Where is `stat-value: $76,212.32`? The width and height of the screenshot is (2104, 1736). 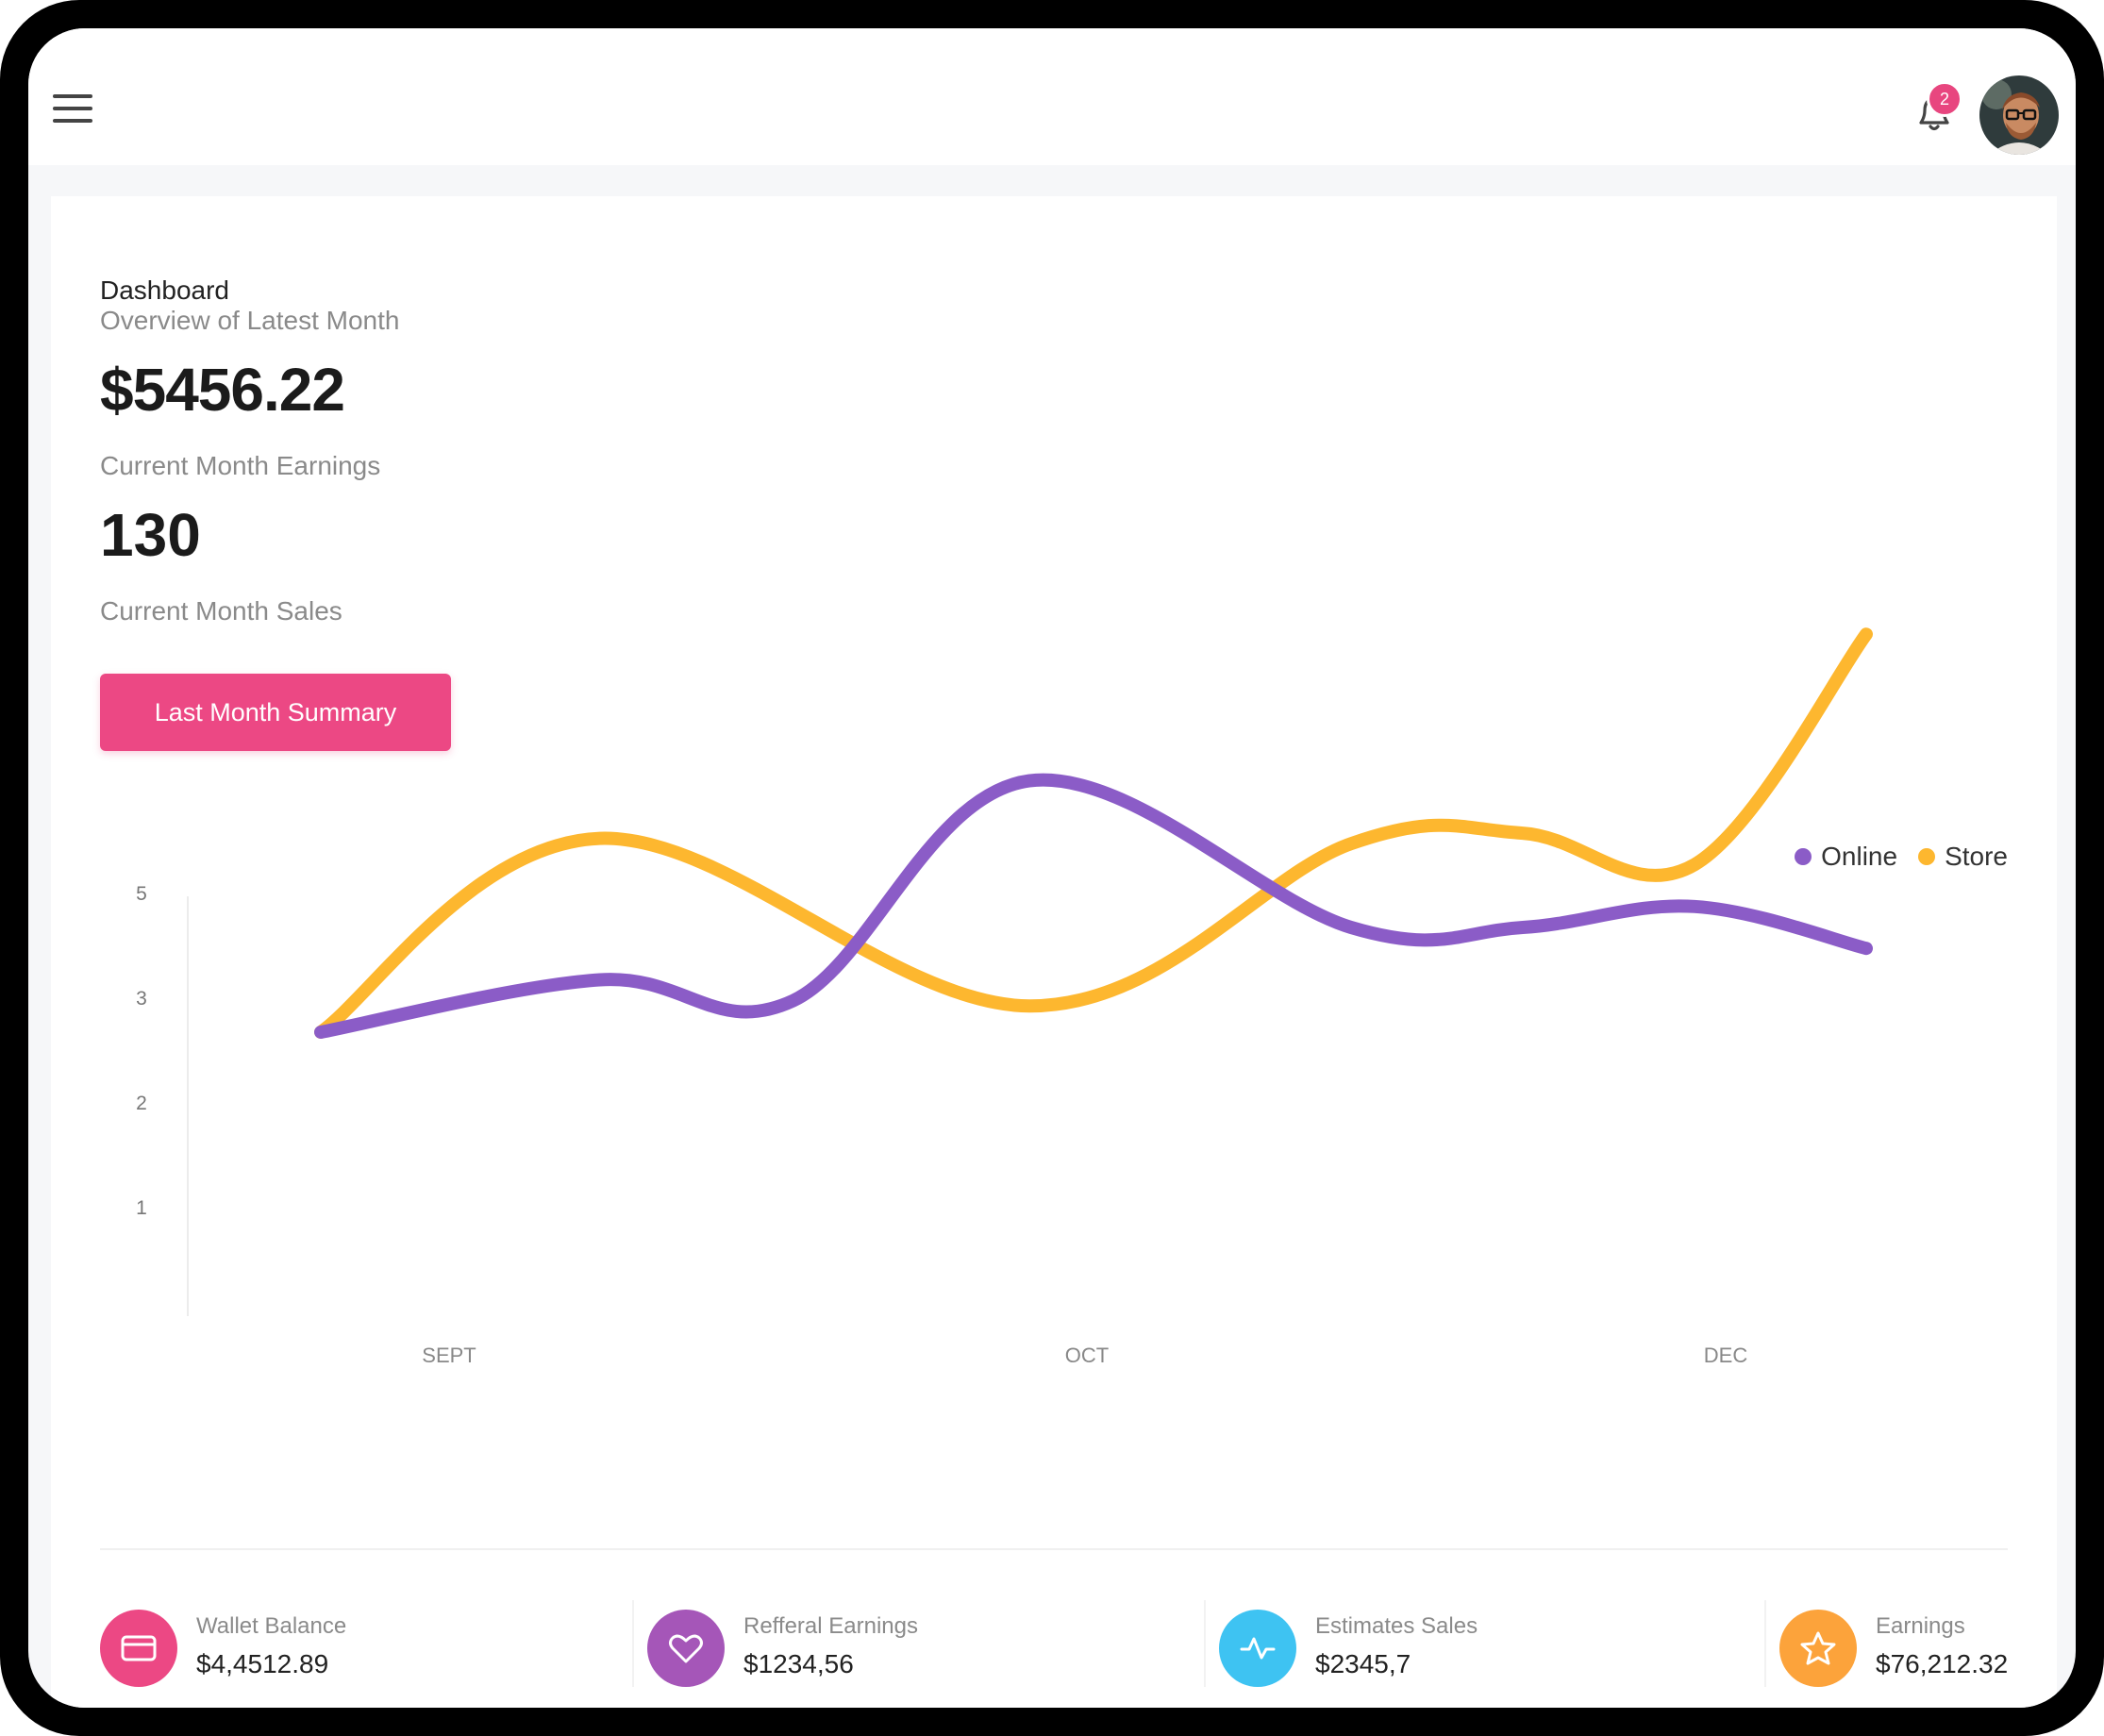 stat-value: $76,212.32 is located at coordinates (1942, 1663).